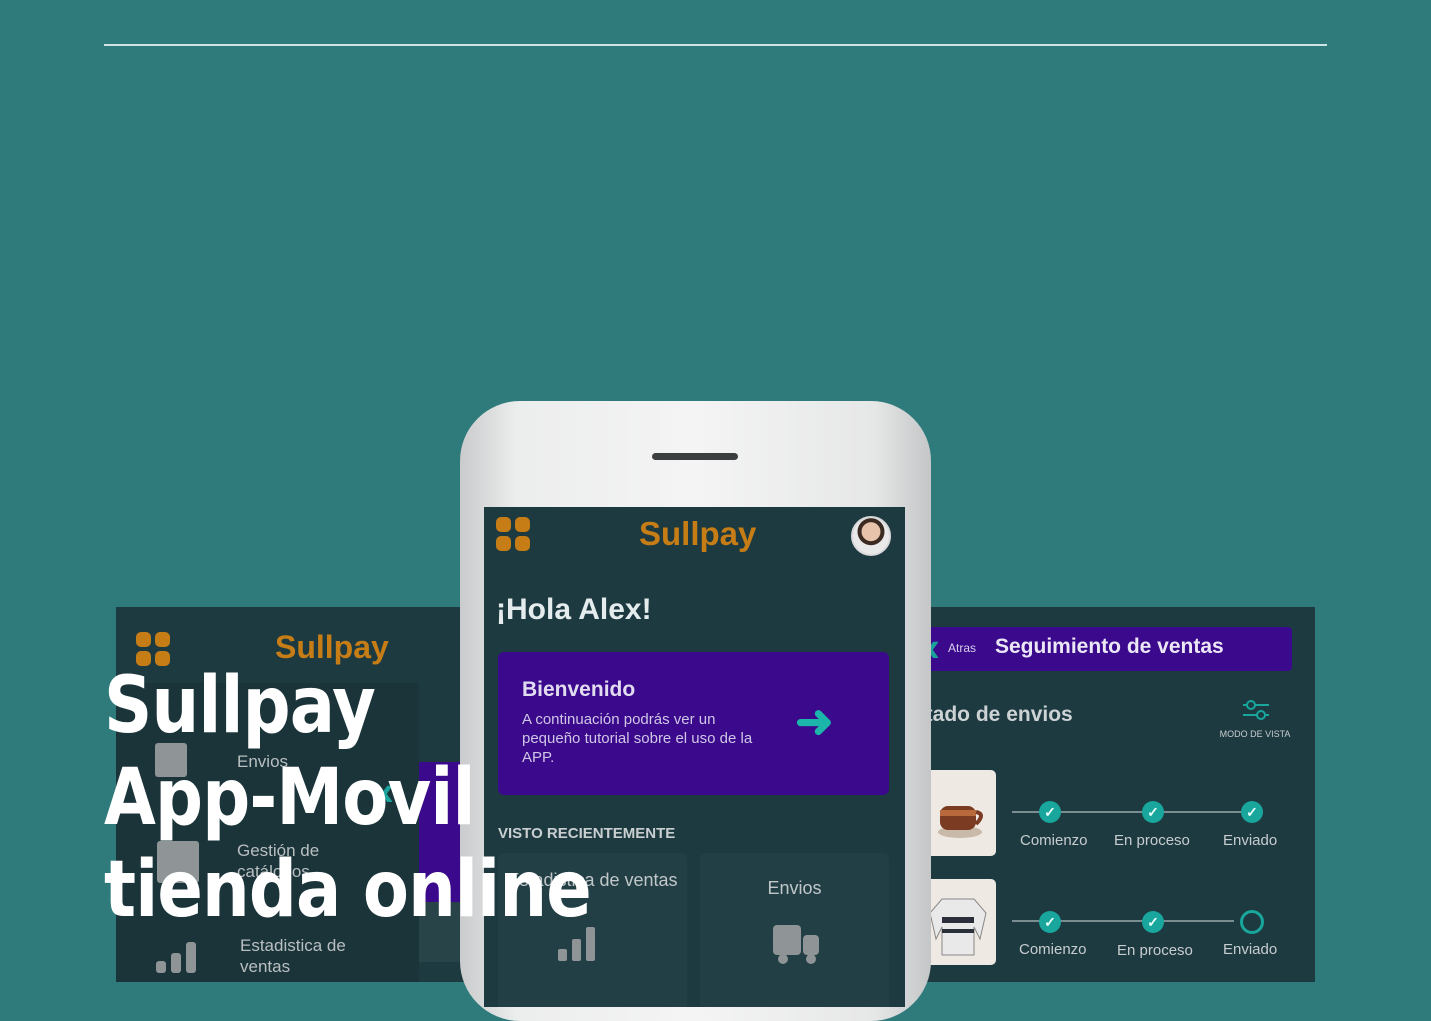 Image resolution: width=1431 pixels, height=1021 pixels. Describe the element at coordinates (962, 648) in the screenshot. I see `back-button: Atras` at that location.